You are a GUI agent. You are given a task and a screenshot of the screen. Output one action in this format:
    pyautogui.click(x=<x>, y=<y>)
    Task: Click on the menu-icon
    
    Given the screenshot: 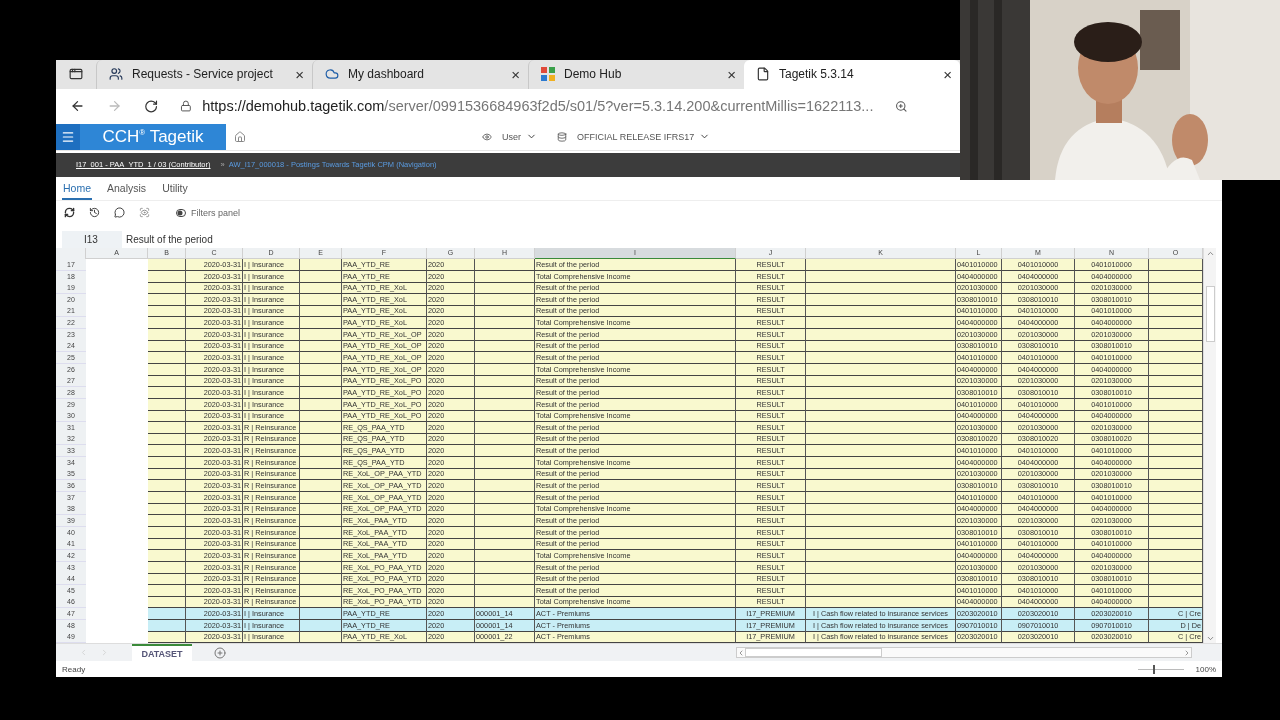 What is the action you would take?
    pyautogui.click(x=68, y=136)
    